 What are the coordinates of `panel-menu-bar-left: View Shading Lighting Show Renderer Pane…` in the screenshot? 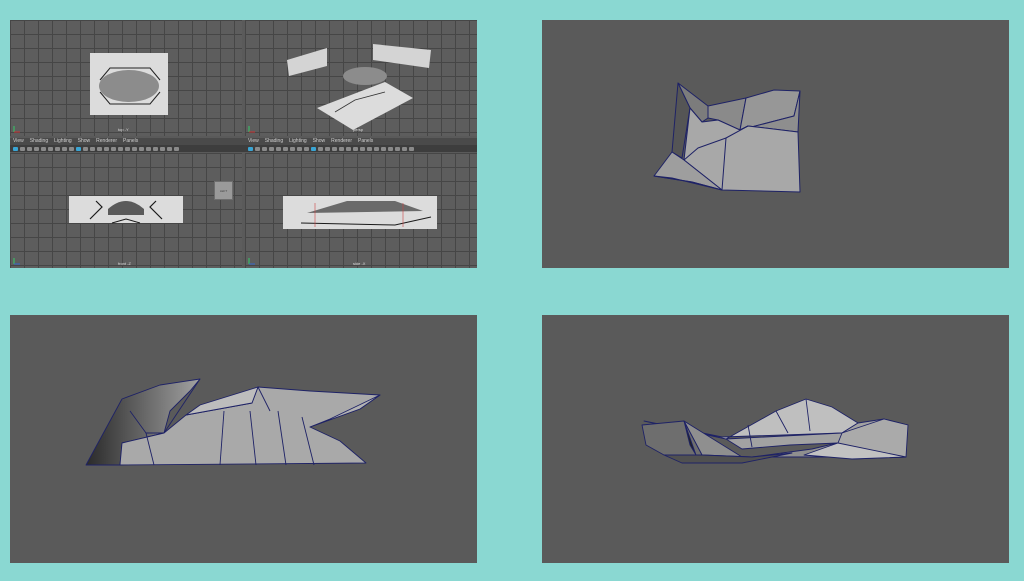 It's located at (127, 141).